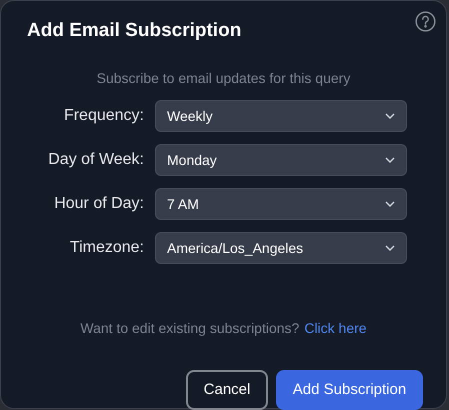 This screenshot has height=410, width=449. What do you see at coordinates (335, 328) in the screenshot?
I see `click-here-link: Click here` at bounding box center [335, 328].